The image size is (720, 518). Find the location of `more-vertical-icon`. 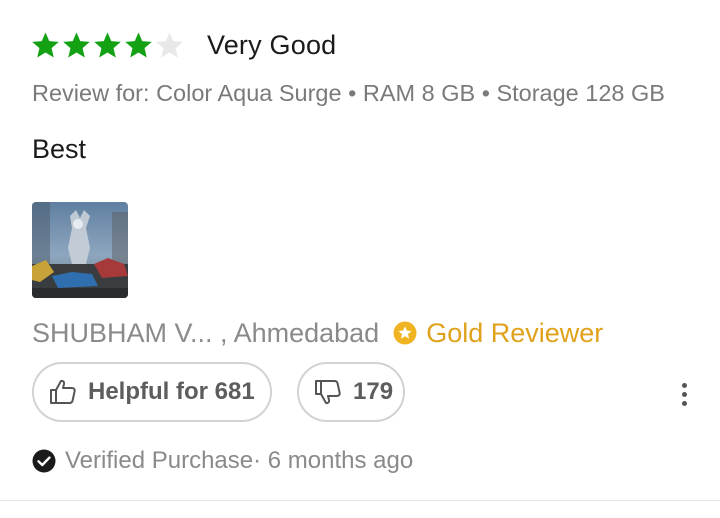

more-vertical-icon is located at coordinates (684, 385).